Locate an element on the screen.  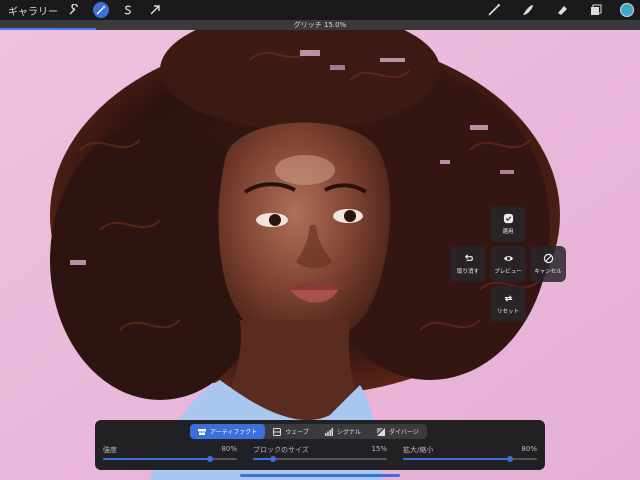
zoom-slider is located at coordinates (470, 459).